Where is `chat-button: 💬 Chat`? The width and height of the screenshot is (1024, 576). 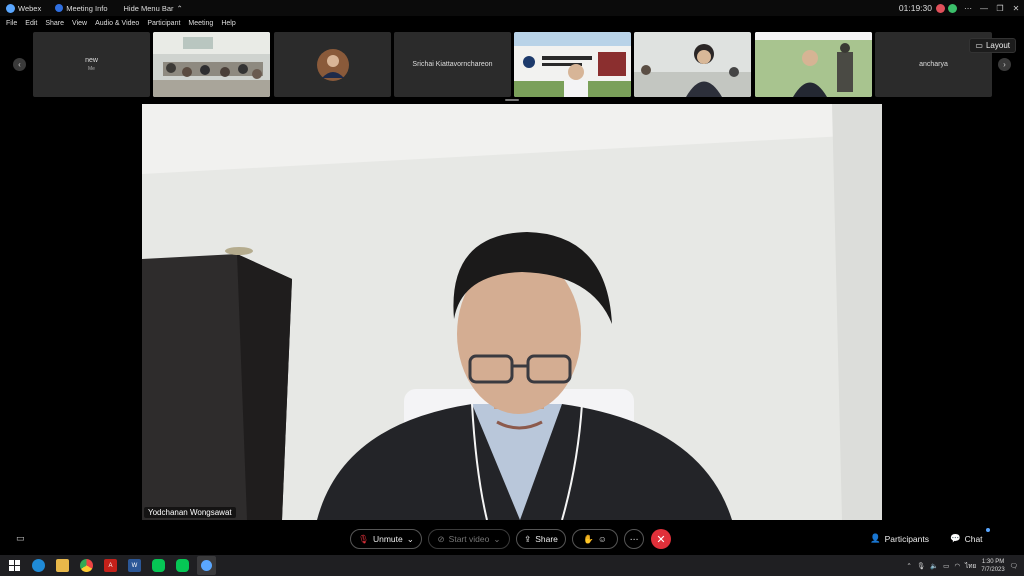 chat-button: 💬 Chat is located at coordinates (966, 538).